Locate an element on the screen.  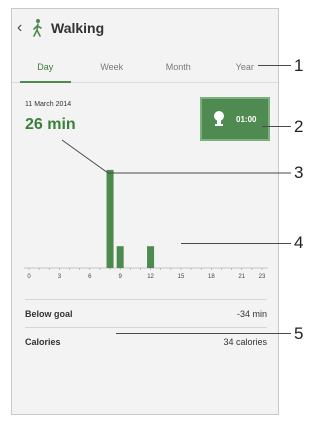
below-goal-row: Below goal -34 min is located at coordinates (146, 314).